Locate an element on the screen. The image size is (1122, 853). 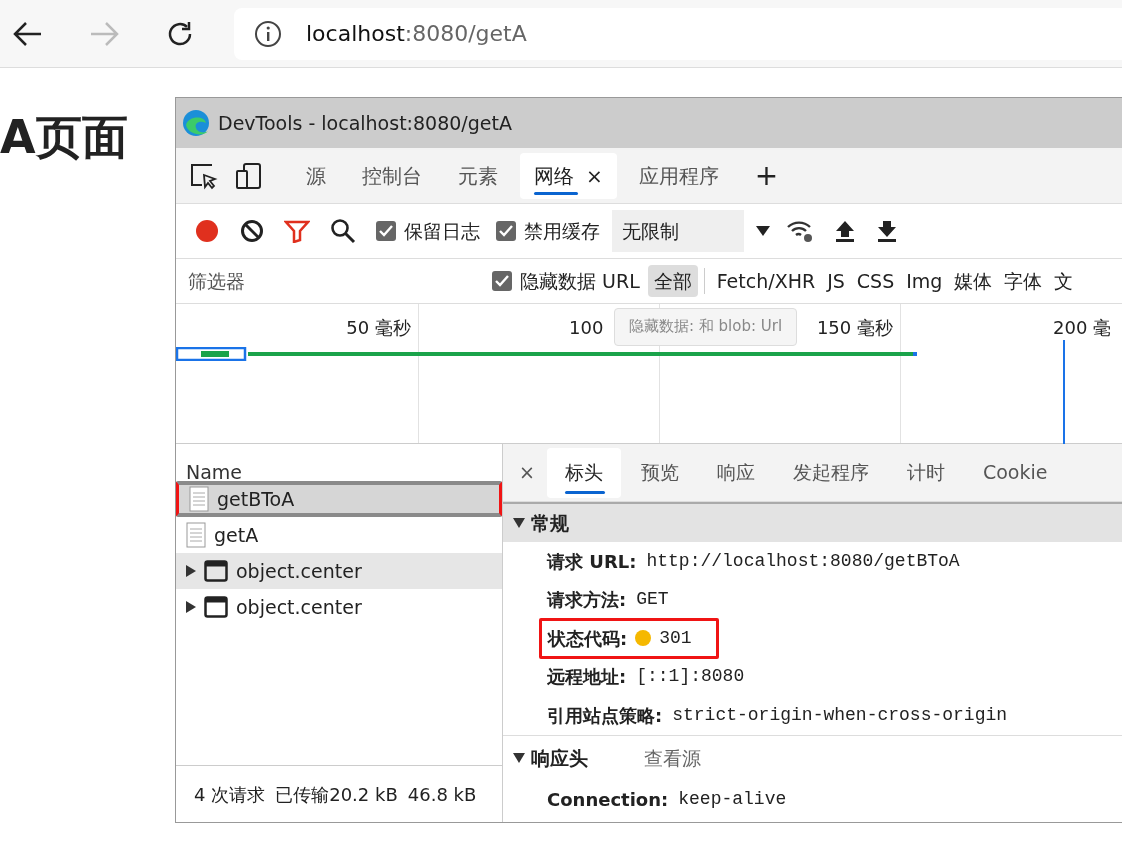
view-source-link: 查看源 is located at coordinates (672, 758).